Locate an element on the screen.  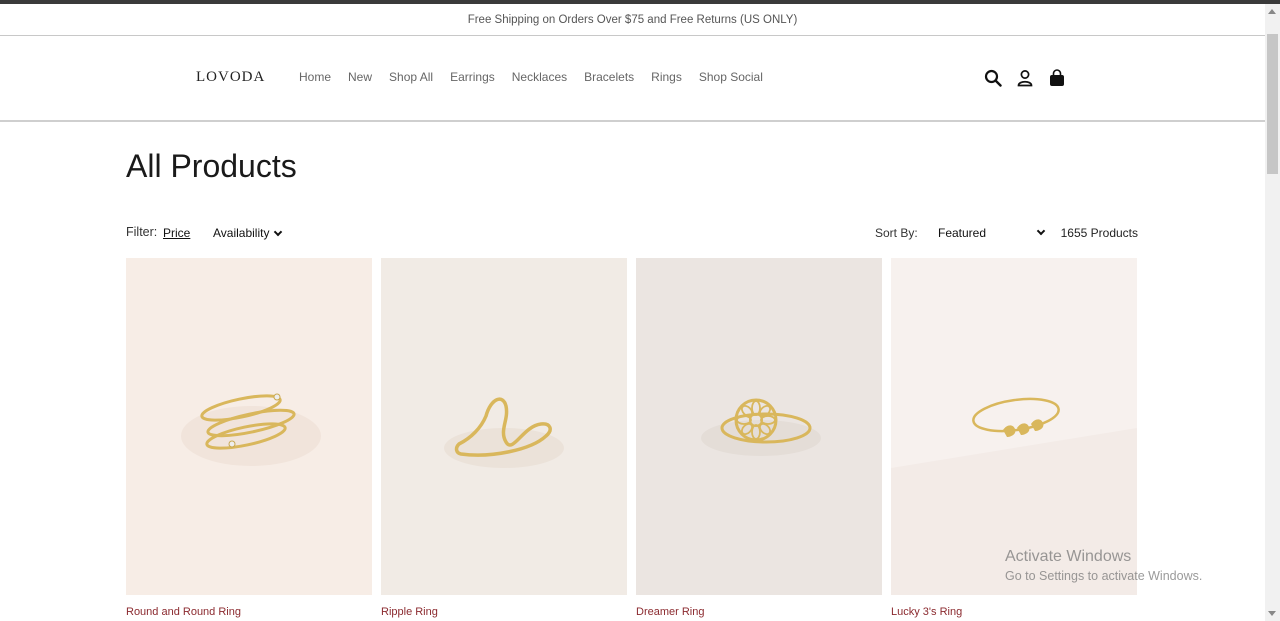
watermark-title: Activate Windows is located at coordinates (1068, 556).